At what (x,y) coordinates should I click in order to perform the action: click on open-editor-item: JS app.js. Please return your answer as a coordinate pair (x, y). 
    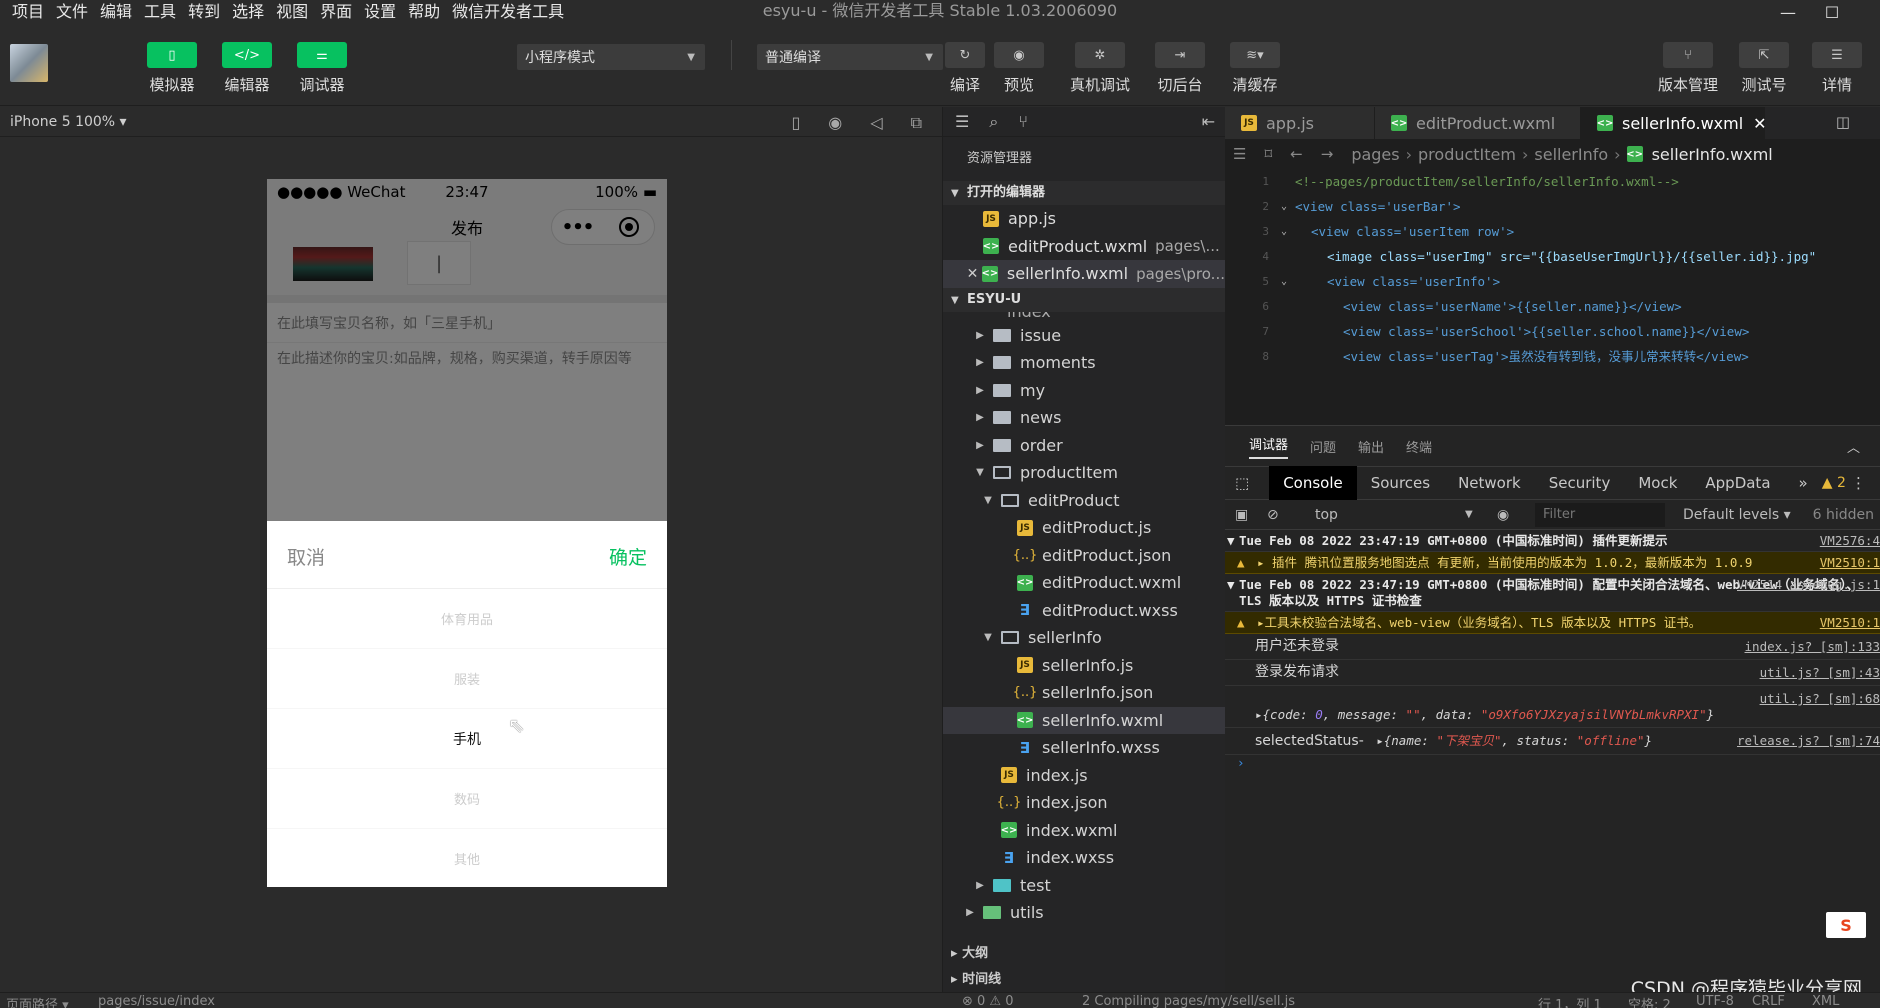
    Looking at the image, I should click on (1084, 219).